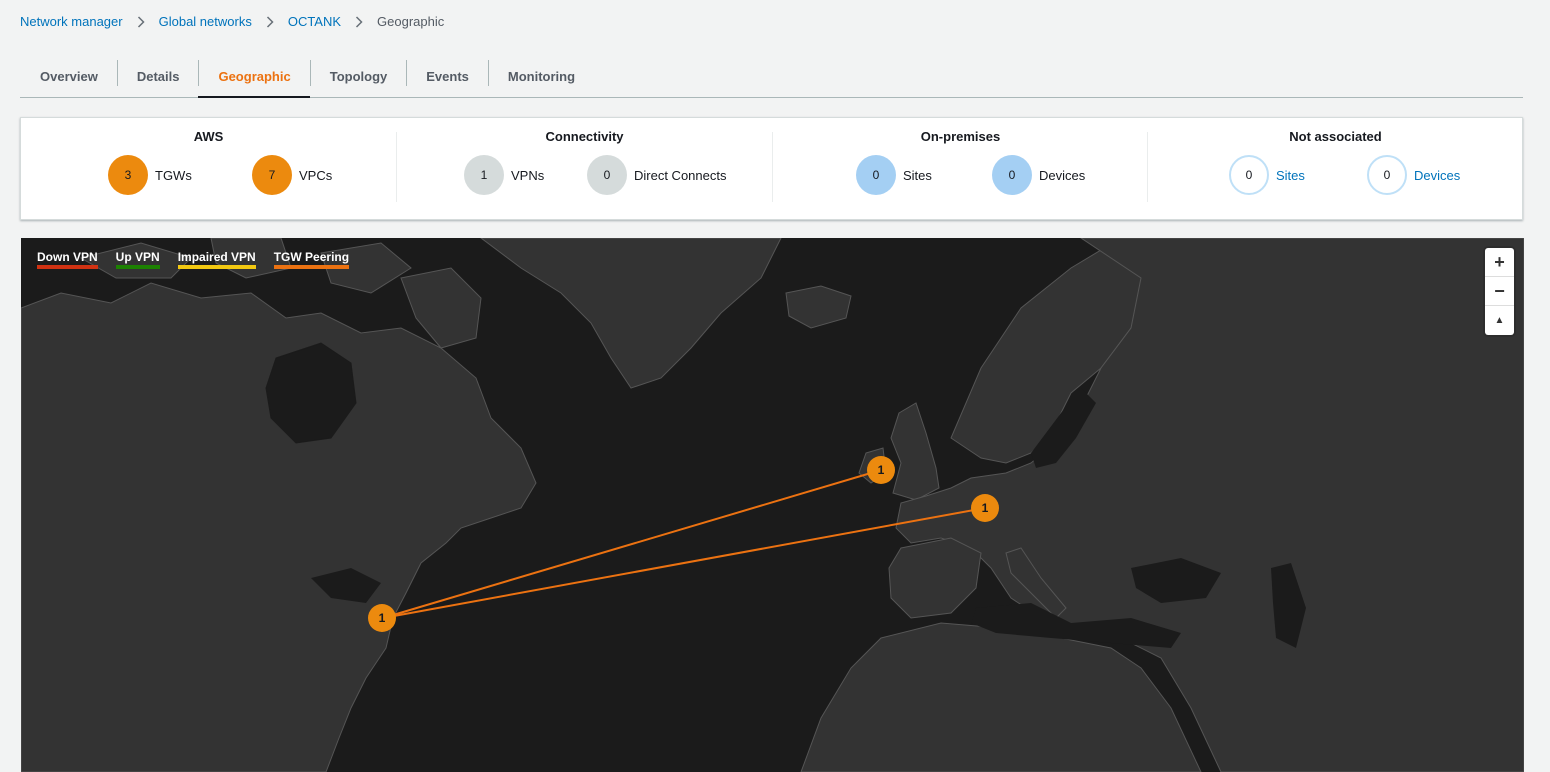 Image resolution: width=1550 pixels, height=772 pixels. I want to click on on-premises-title: On-premises, so click(960, 136).